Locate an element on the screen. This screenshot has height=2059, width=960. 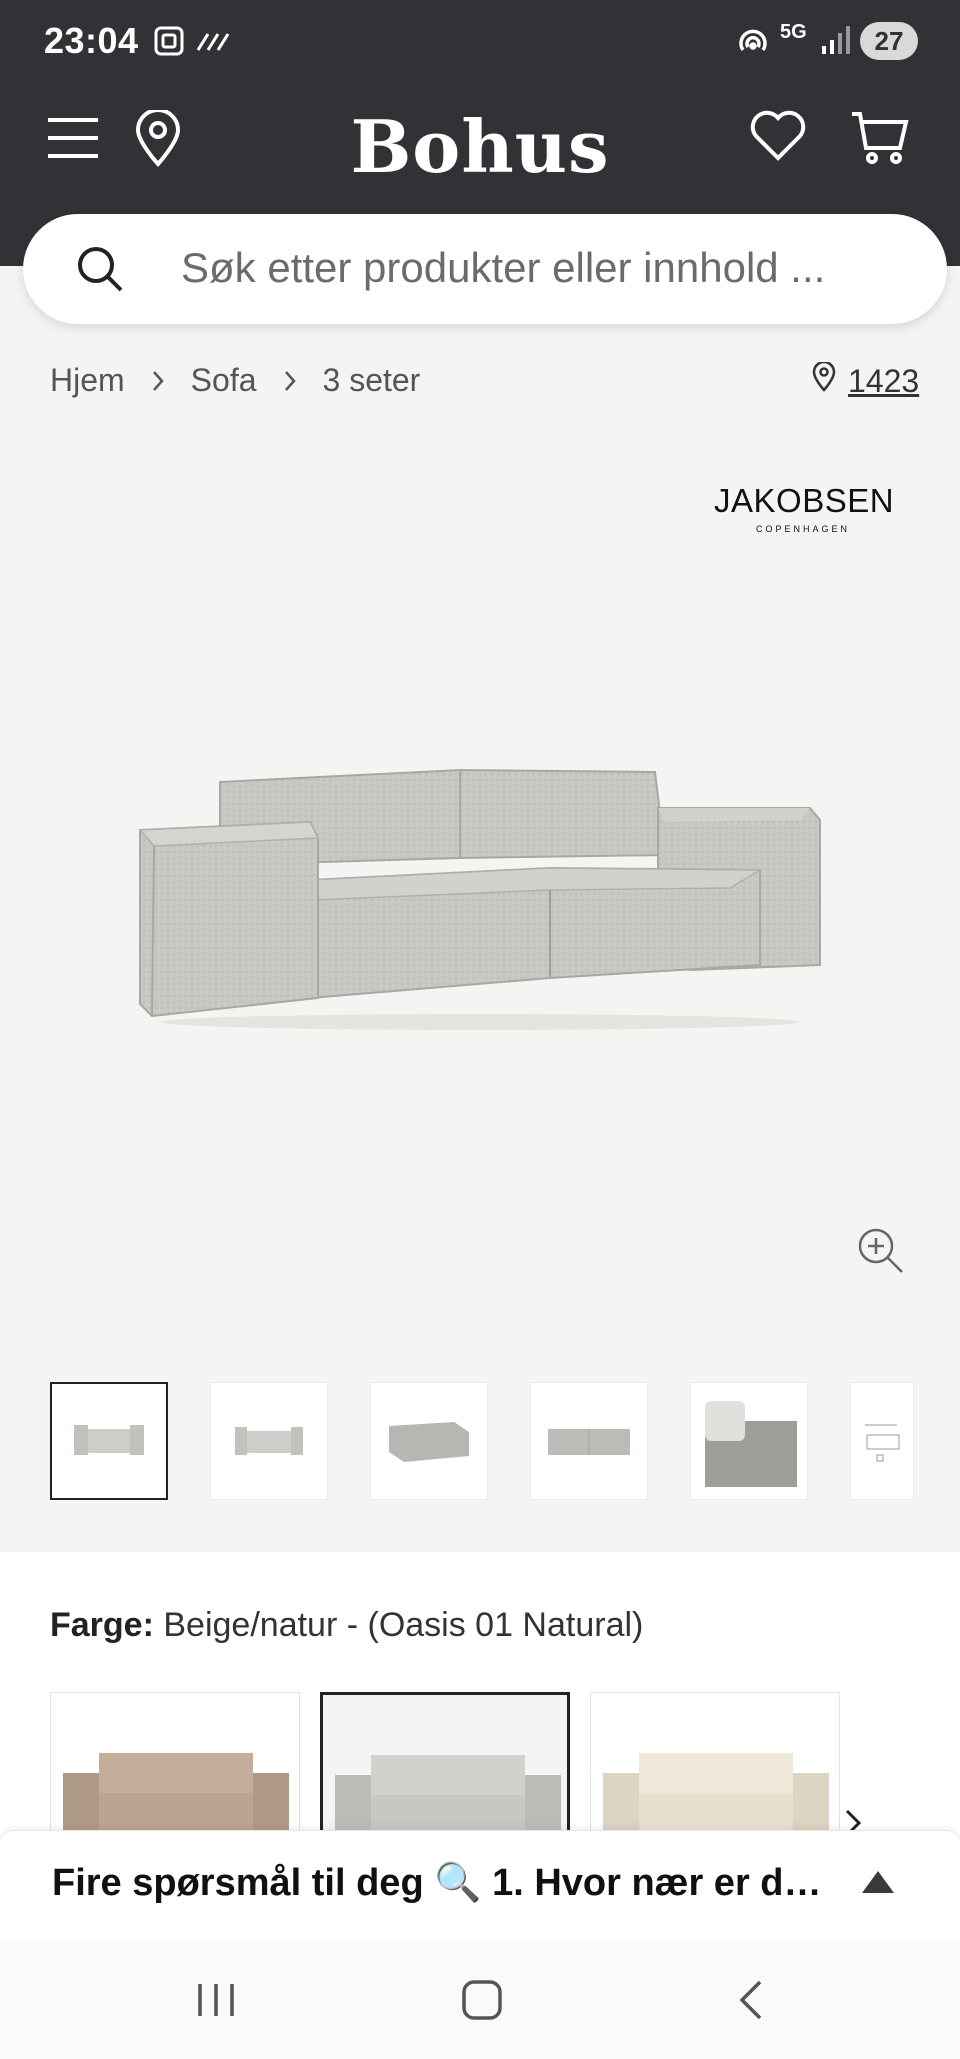
zoom-button is located at coordinates (880, 1252).